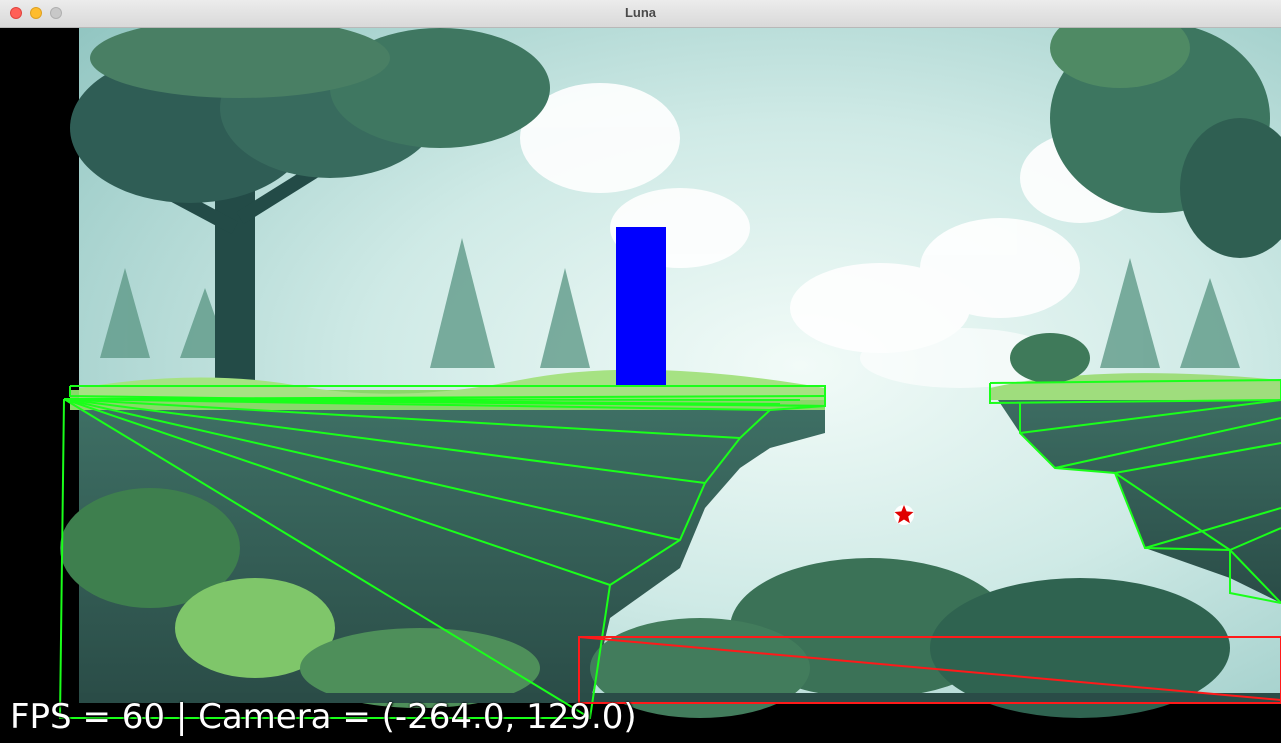  I want to click on window-title: Luna, so click(640, 12).